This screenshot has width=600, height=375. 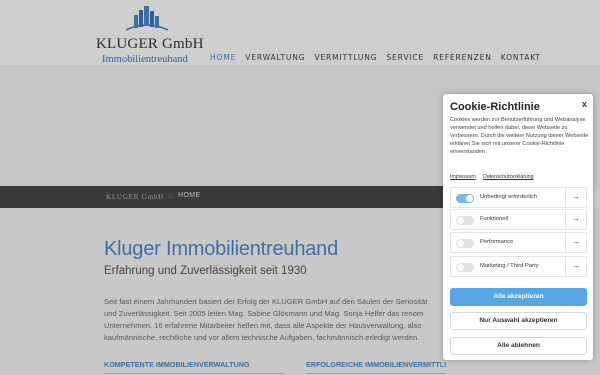 I want to click on cookie-title: Cookie-Richtlinie, so click(x=495, y=107).